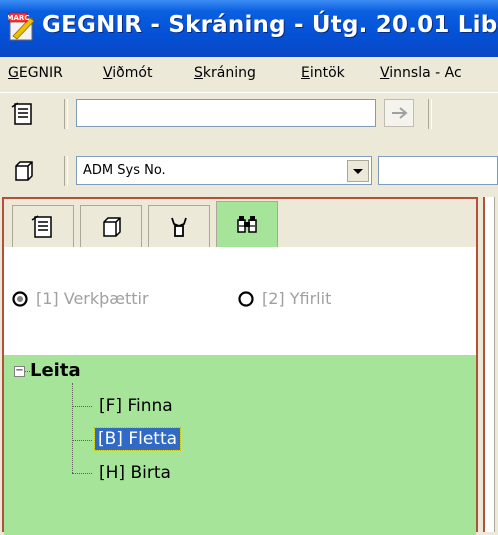  Describe the element at coordinates (124, 170) in the screenshot. I see `field-select-value: ADM Sys No.` at that location.